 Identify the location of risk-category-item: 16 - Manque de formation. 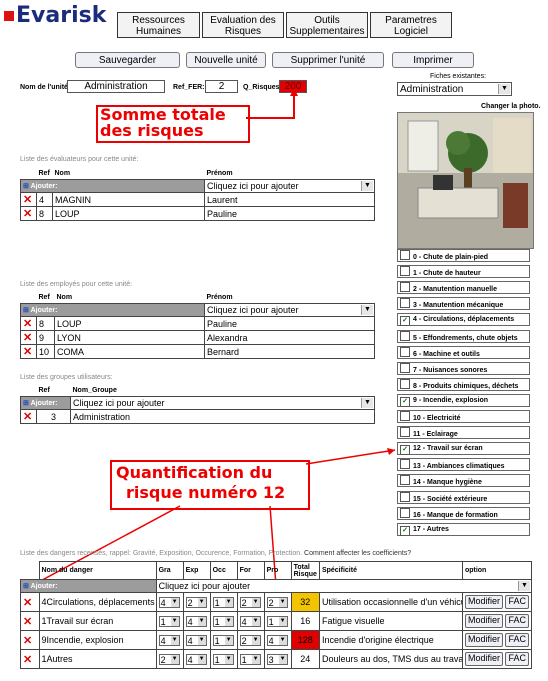
(463, 513).